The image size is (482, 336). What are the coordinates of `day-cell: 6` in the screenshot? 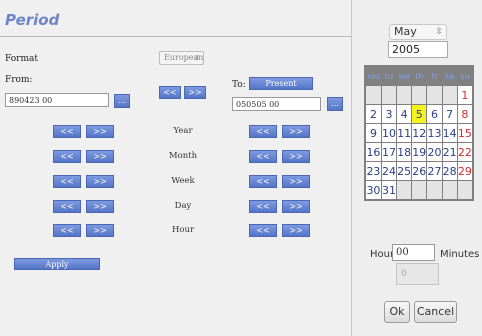 It's located at (434, 114).